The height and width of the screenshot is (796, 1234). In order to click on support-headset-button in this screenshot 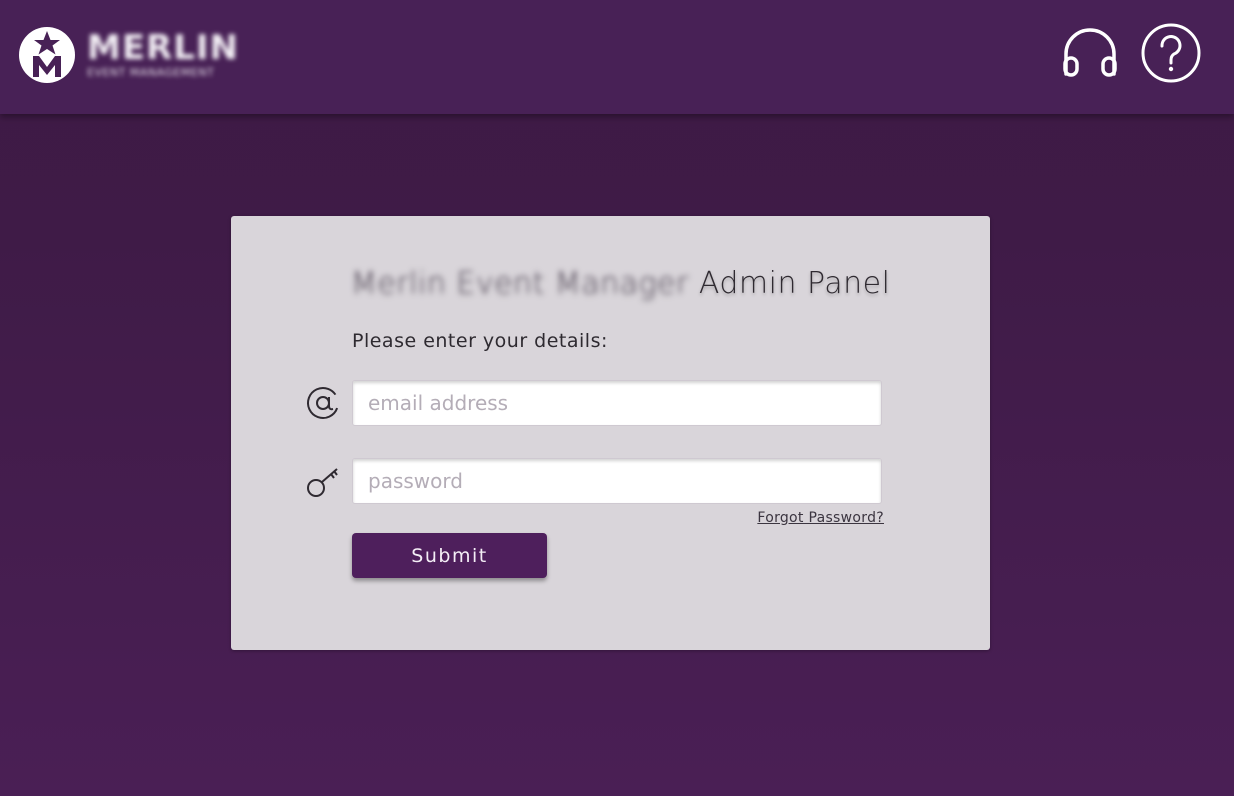, I will do `click(1090, 53)`.